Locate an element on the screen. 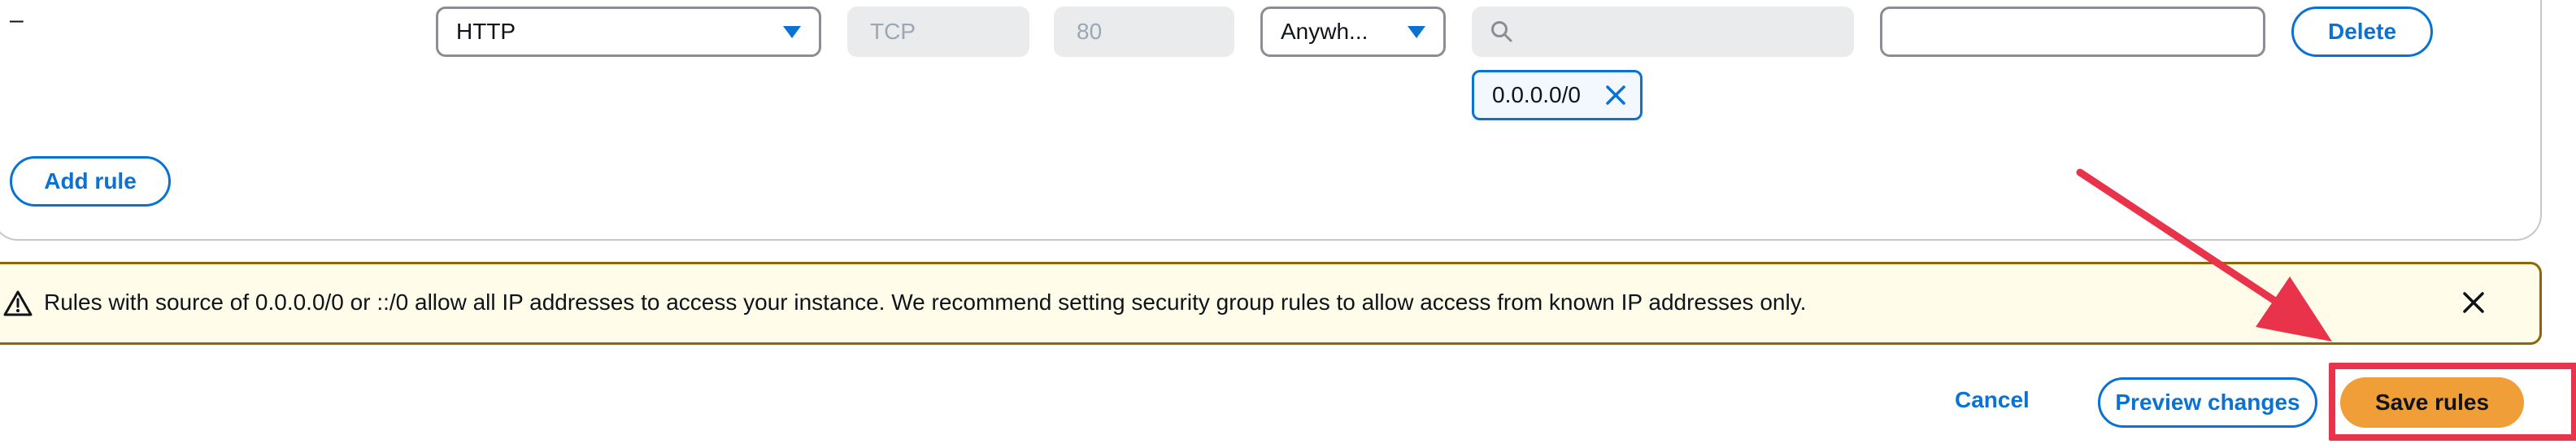  annotation-arrow is located at coordinates (2204, 255).